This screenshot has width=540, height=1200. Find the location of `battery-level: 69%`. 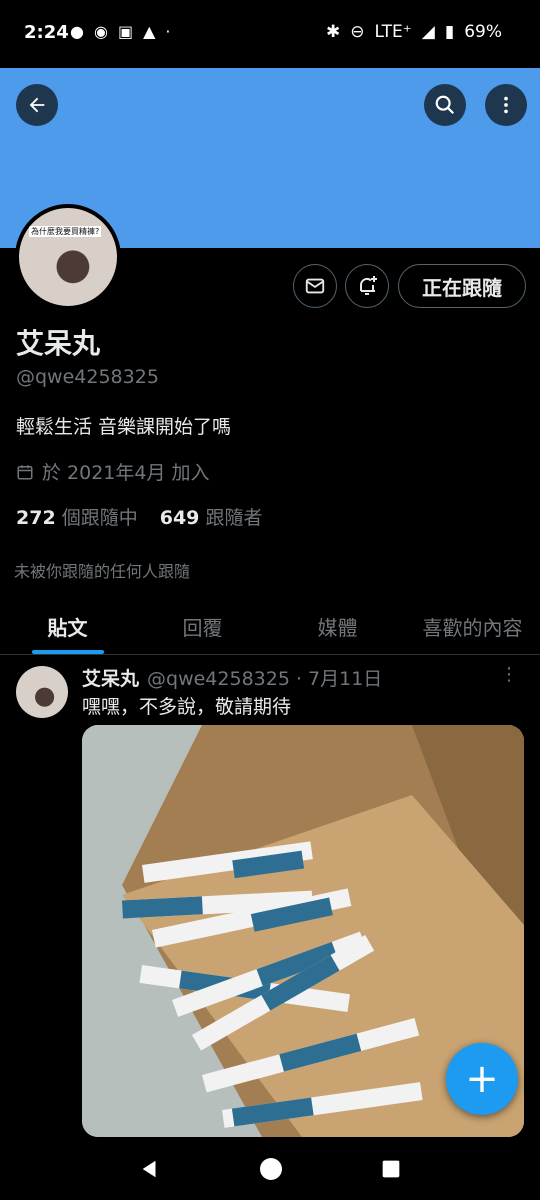

battery-level: 69% is located at coordinates (483, 32).